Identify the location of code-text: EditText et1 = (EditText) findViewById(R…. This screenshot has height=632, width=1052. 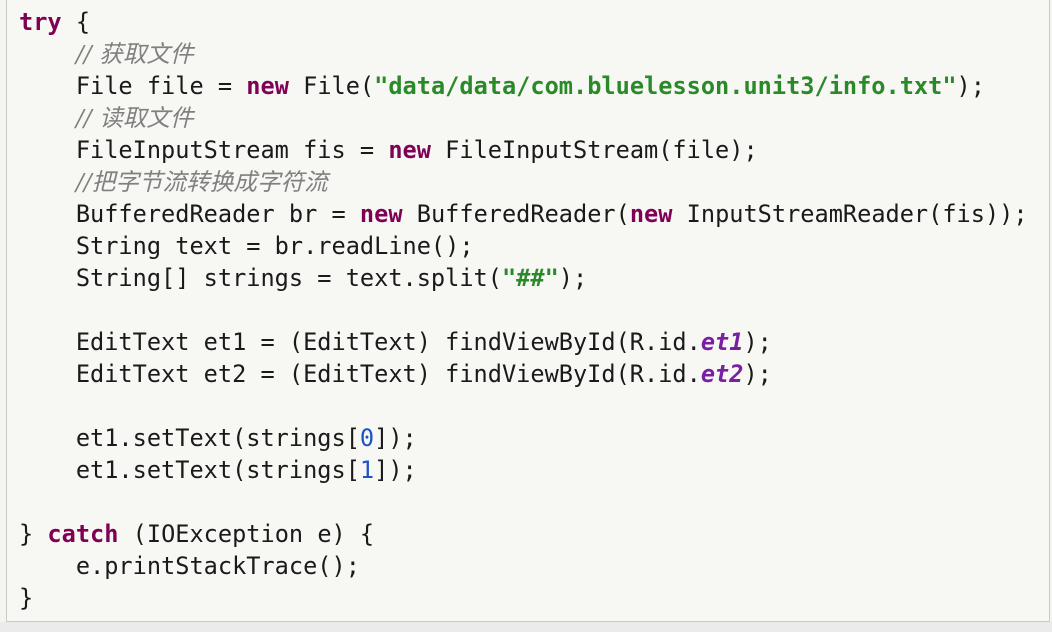
(360, 342).